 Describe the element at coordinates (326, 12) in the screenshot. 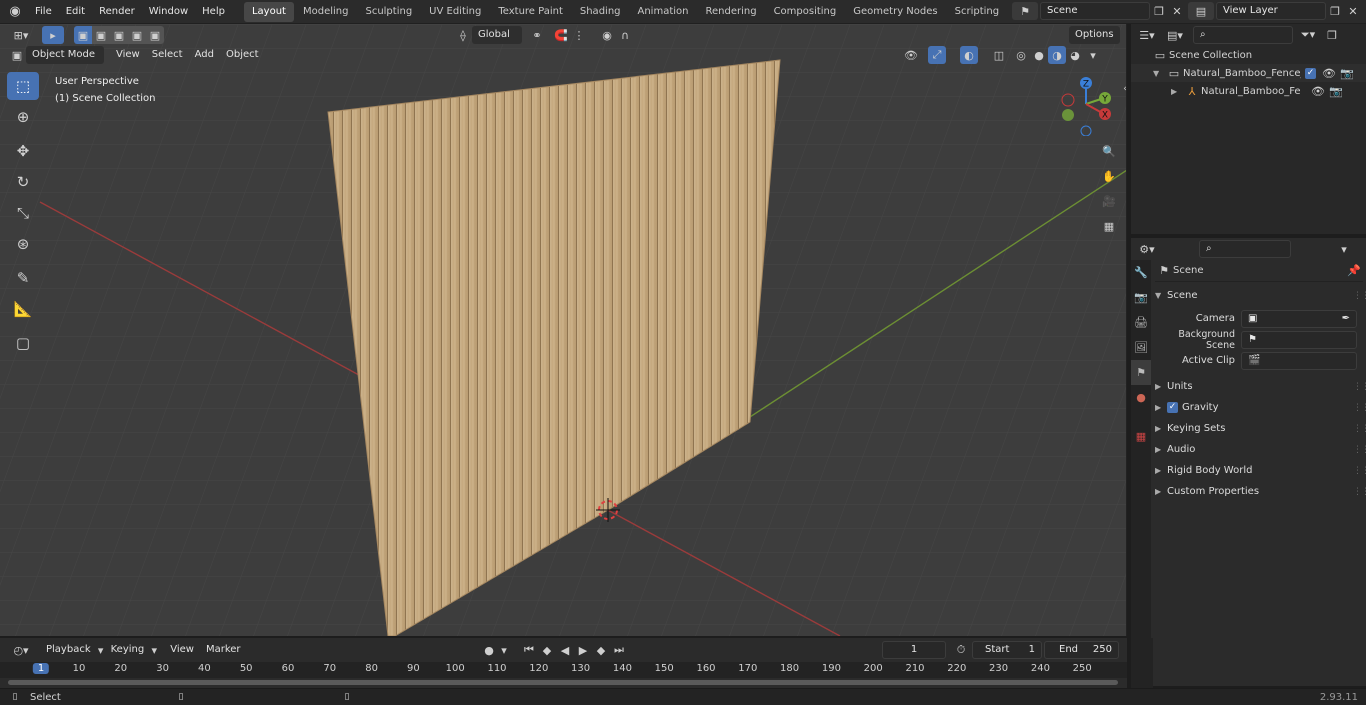

I see `tab-modeling: Modeling` at that location.